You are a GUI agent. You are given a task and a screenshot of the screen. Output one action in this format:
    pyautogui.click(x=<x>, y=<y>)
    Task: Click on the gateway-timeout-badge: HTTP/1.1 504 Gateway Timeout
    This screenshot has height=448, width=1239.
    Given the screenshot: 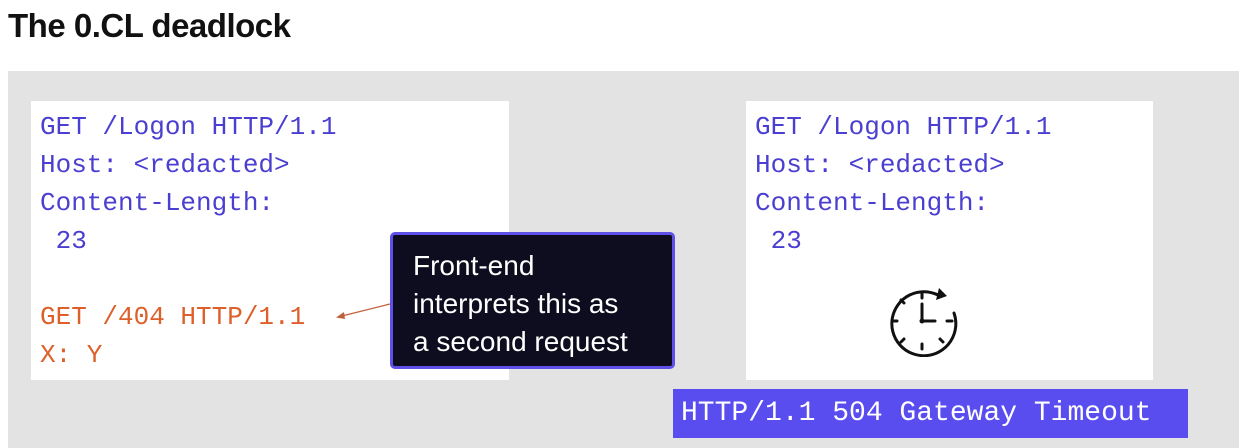 What is the action you would take?
    pyautogui.click(x=930, y=413)
    